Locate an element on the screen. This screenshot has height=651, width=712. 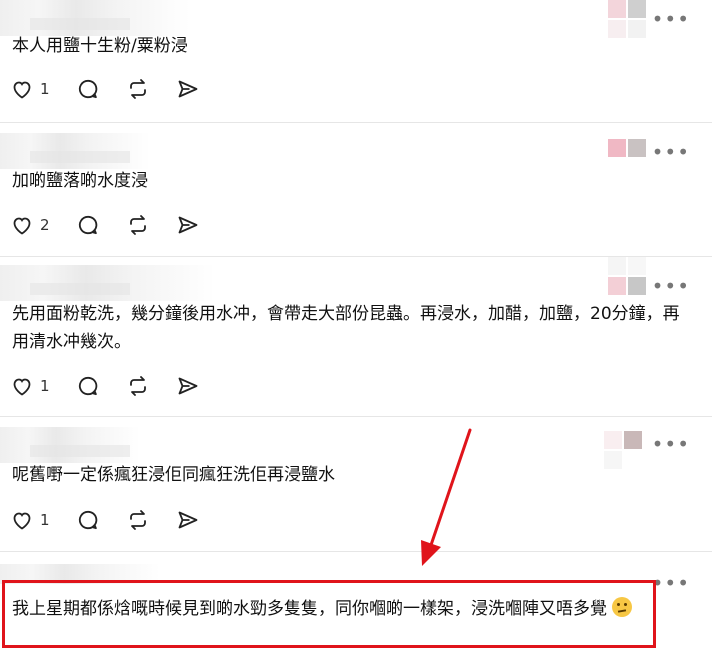
like-button: 2 is located at coordinates (30, 225).